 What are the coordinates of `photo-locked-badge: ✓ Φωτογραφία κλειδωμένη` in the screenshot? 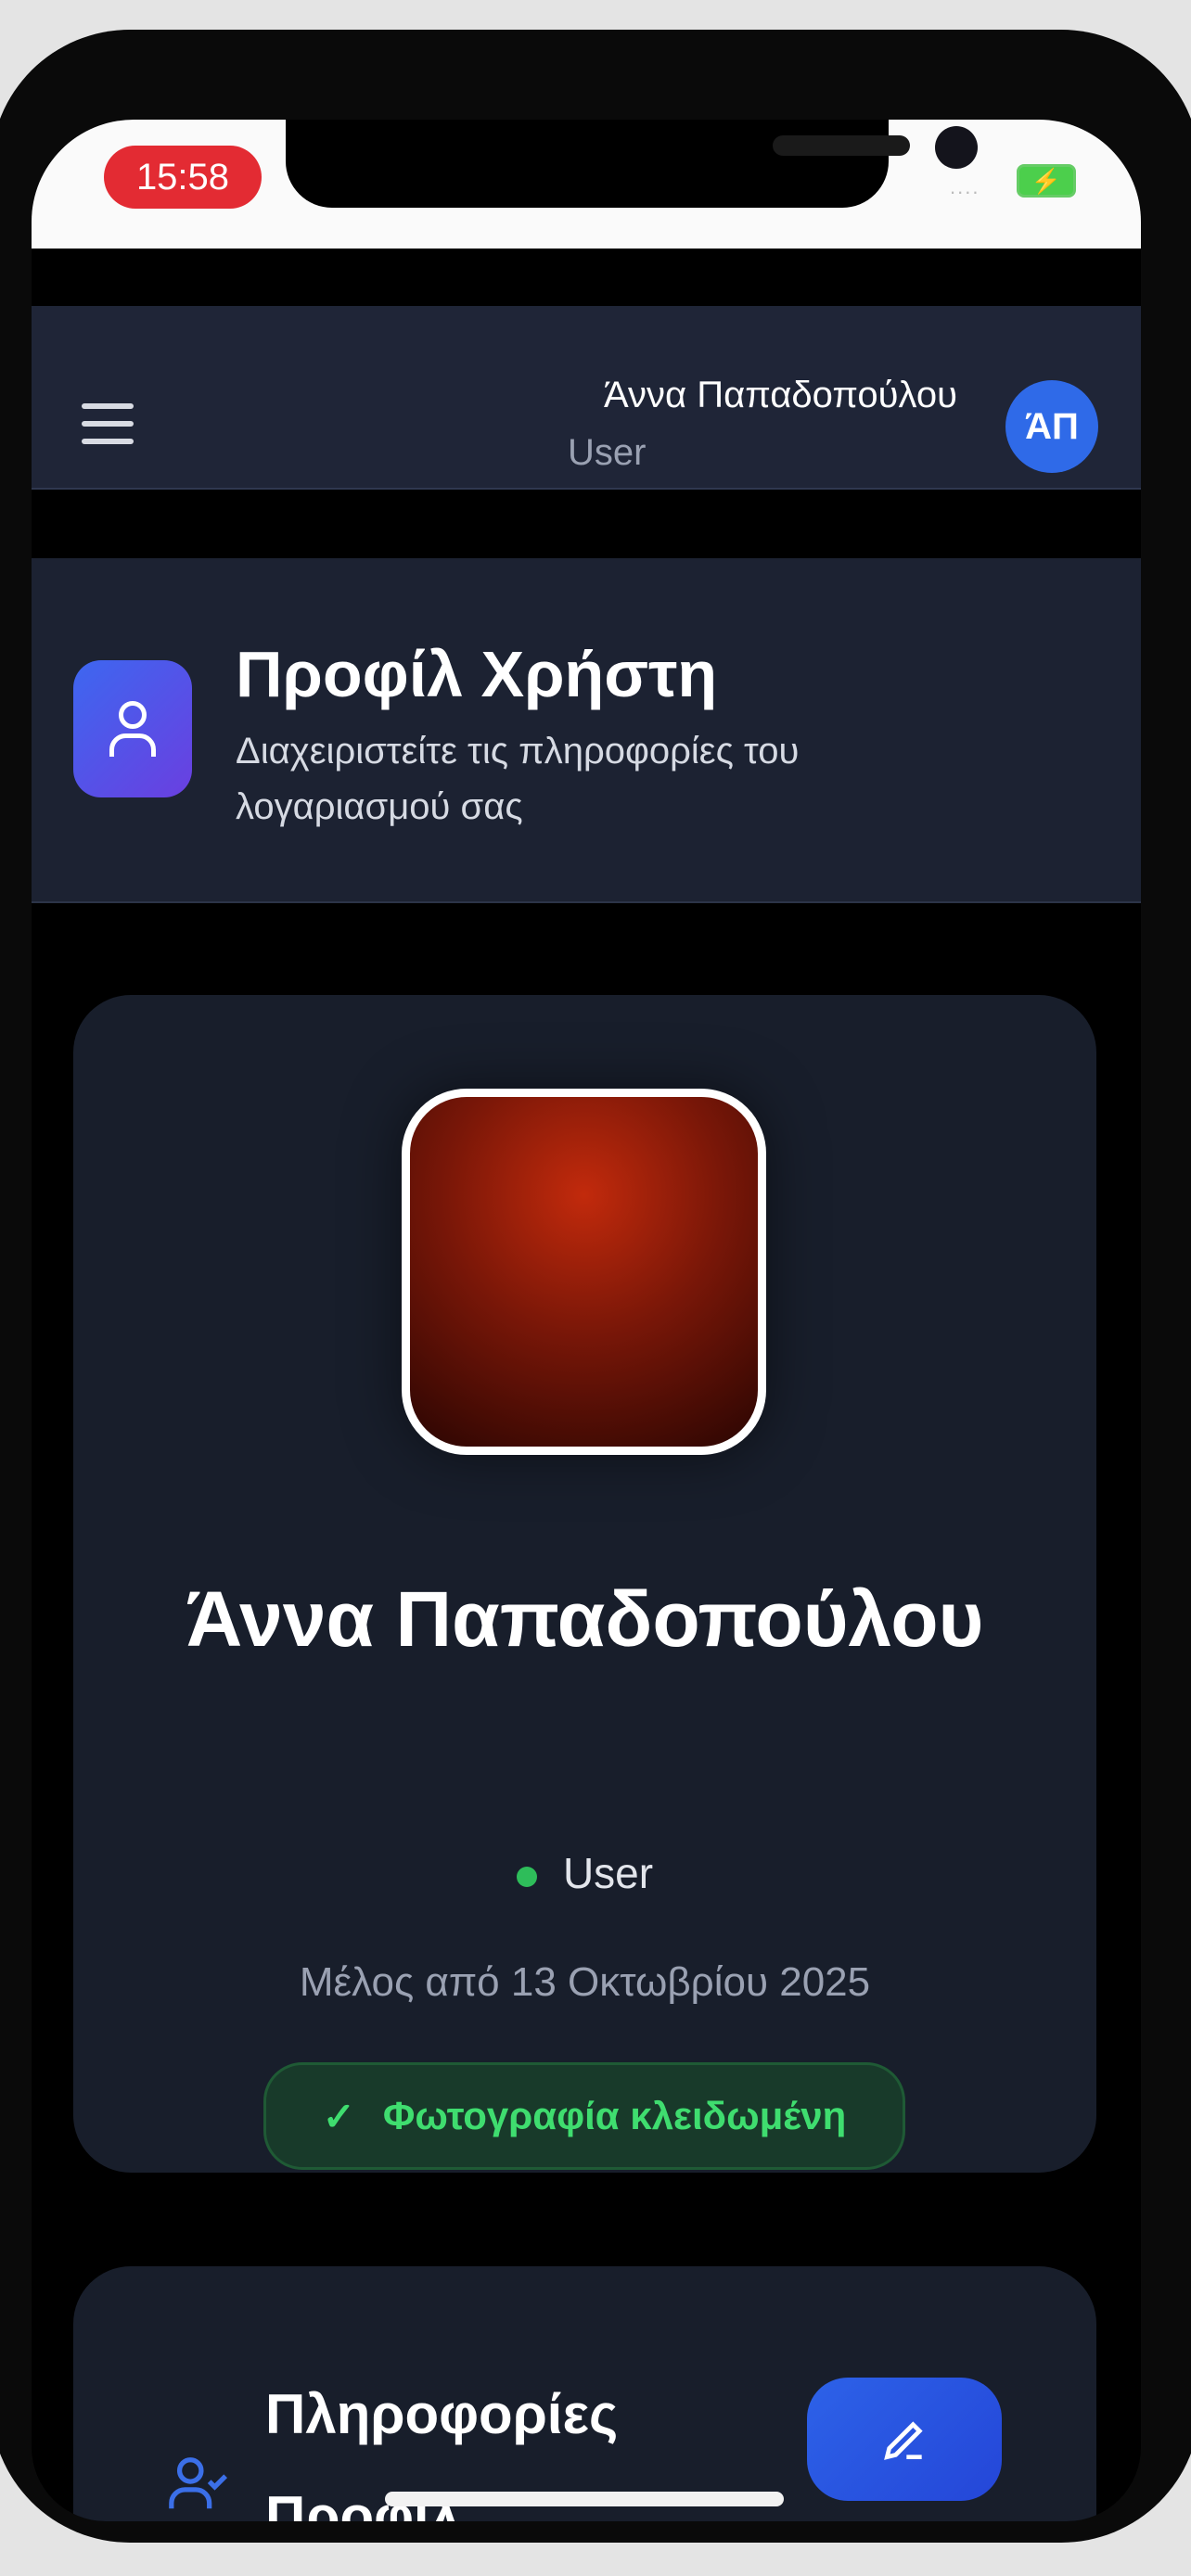 It's located at (584, 2116).